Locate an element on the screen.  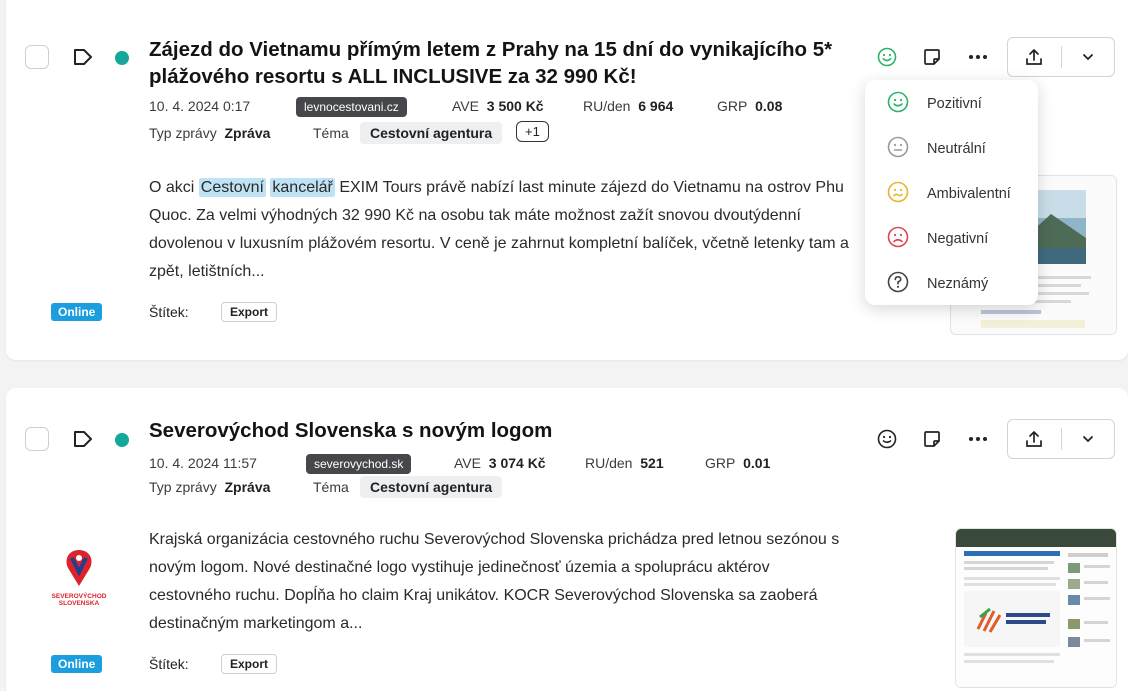
more-themes-badge: +1 is located at coordinates (532, 131).